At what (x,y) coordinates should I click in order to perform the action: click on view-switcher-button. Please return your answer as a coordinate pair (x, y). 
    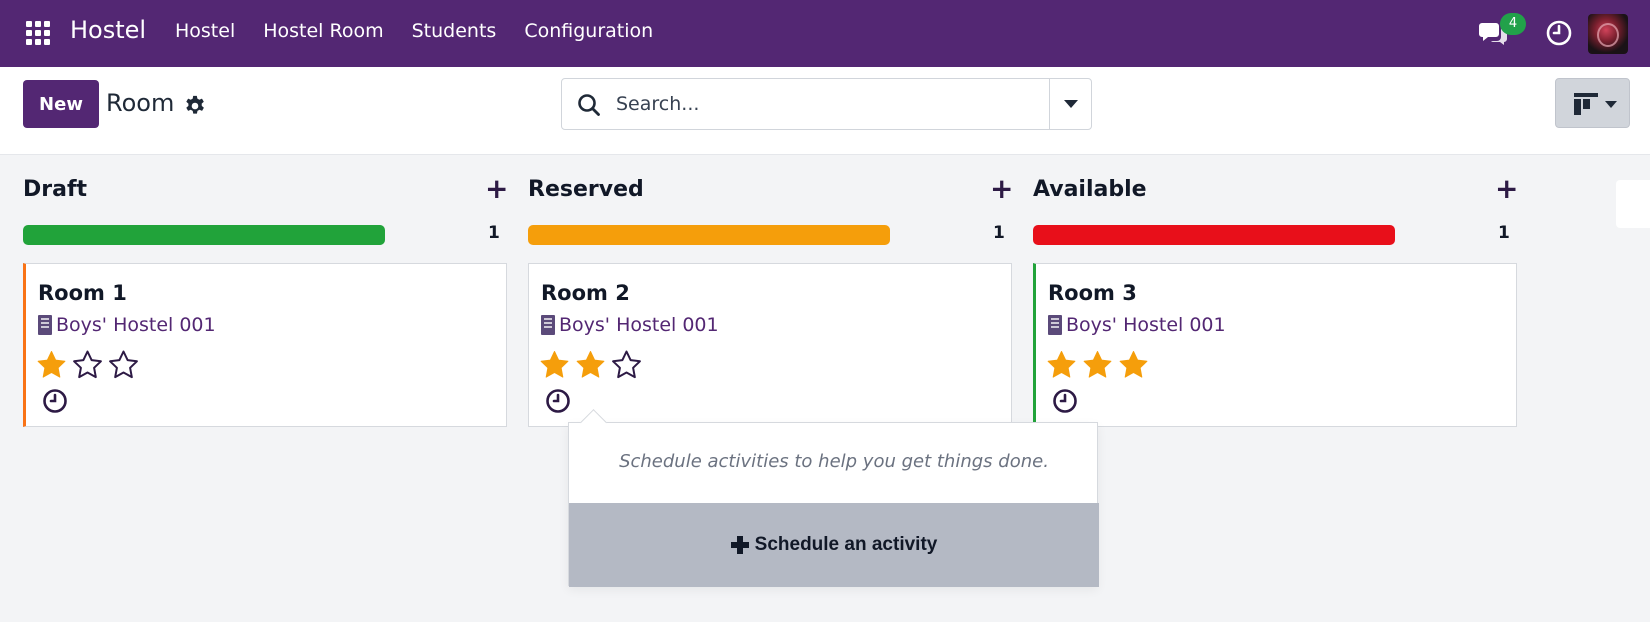
    Looking at the image, I should click on (1592, 103).